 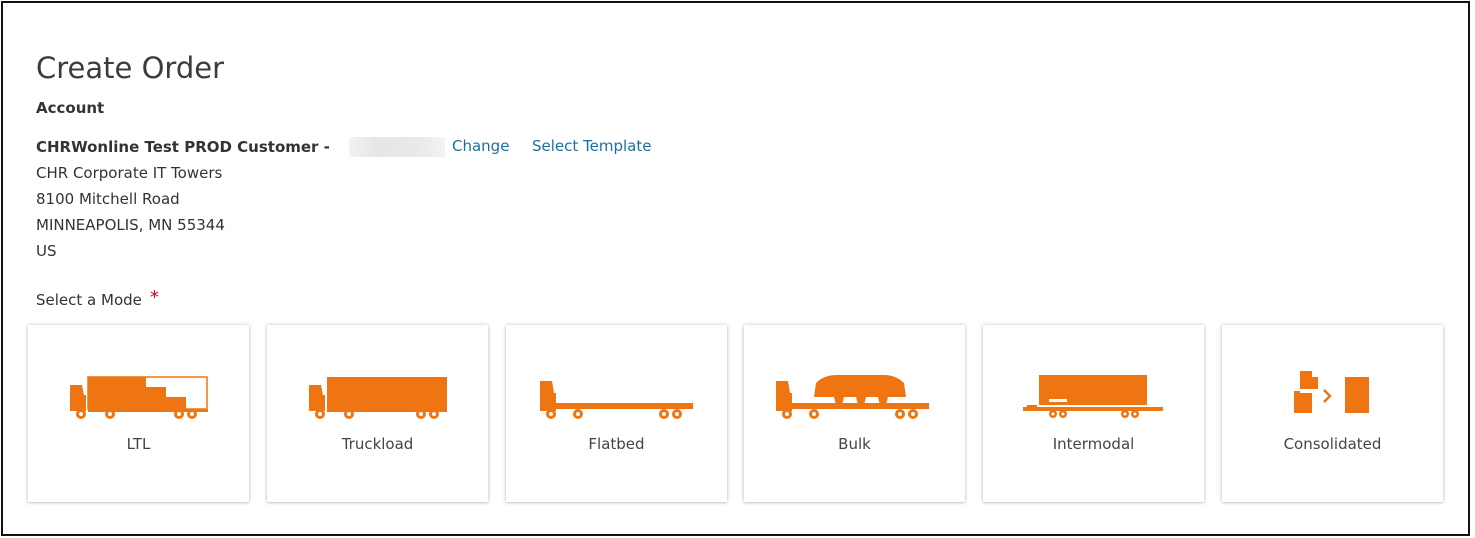 I want to click on bulk-icon, so click(x=852, y=397).